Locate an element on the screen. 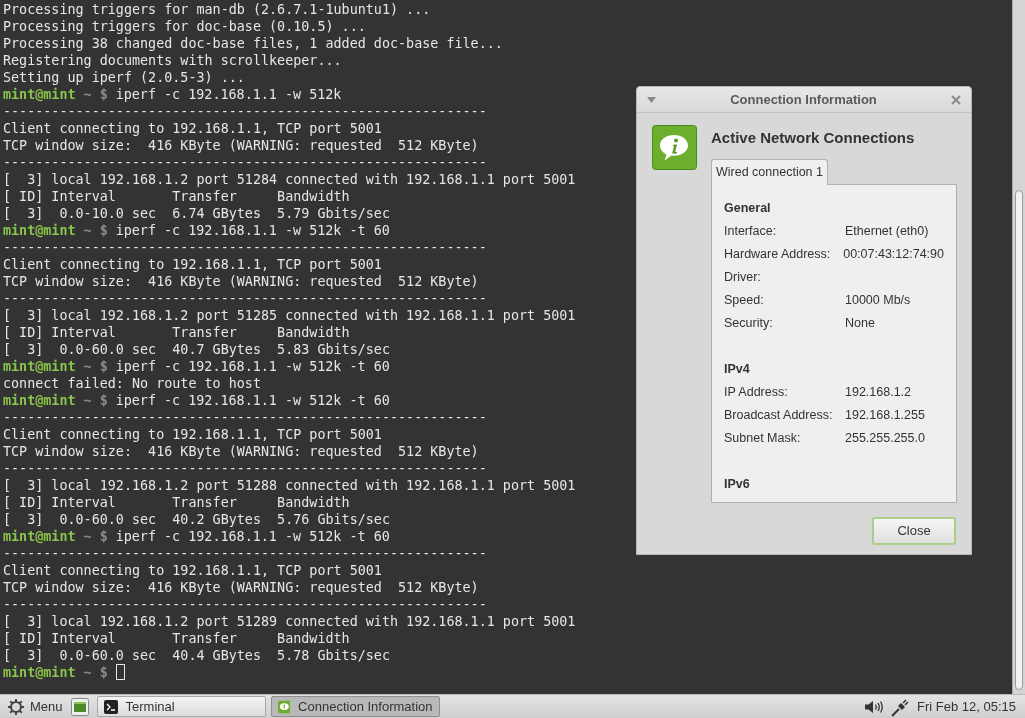 This screenshot has height=718, width=1025. close-button: Close is located at coordinates (914, 530).